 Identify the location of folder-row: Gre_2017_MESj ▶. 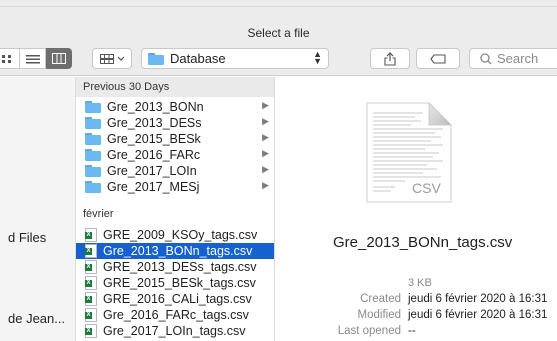
(175, 187).